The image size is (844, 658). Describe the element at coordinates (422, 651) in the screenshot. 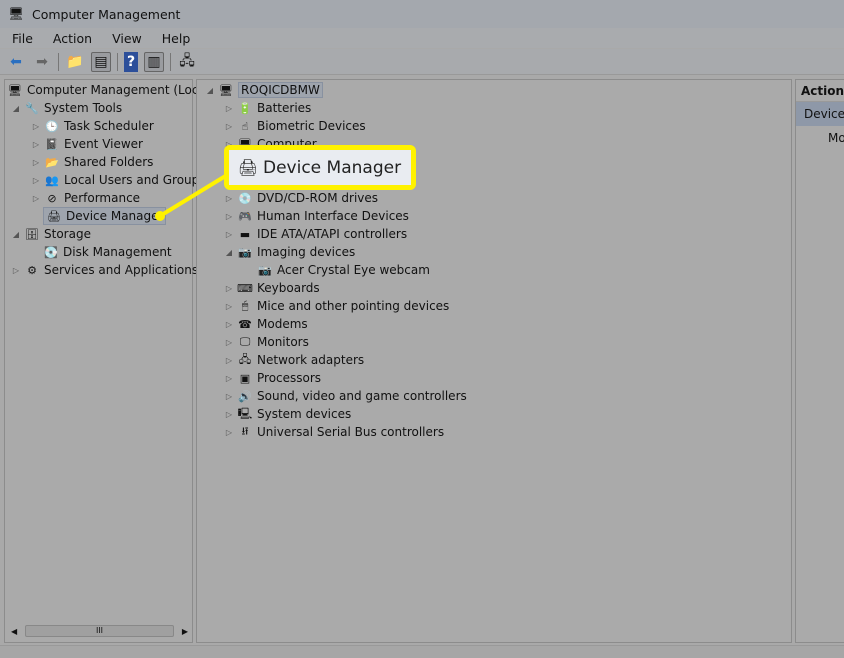

I see `status-bar` at that location.